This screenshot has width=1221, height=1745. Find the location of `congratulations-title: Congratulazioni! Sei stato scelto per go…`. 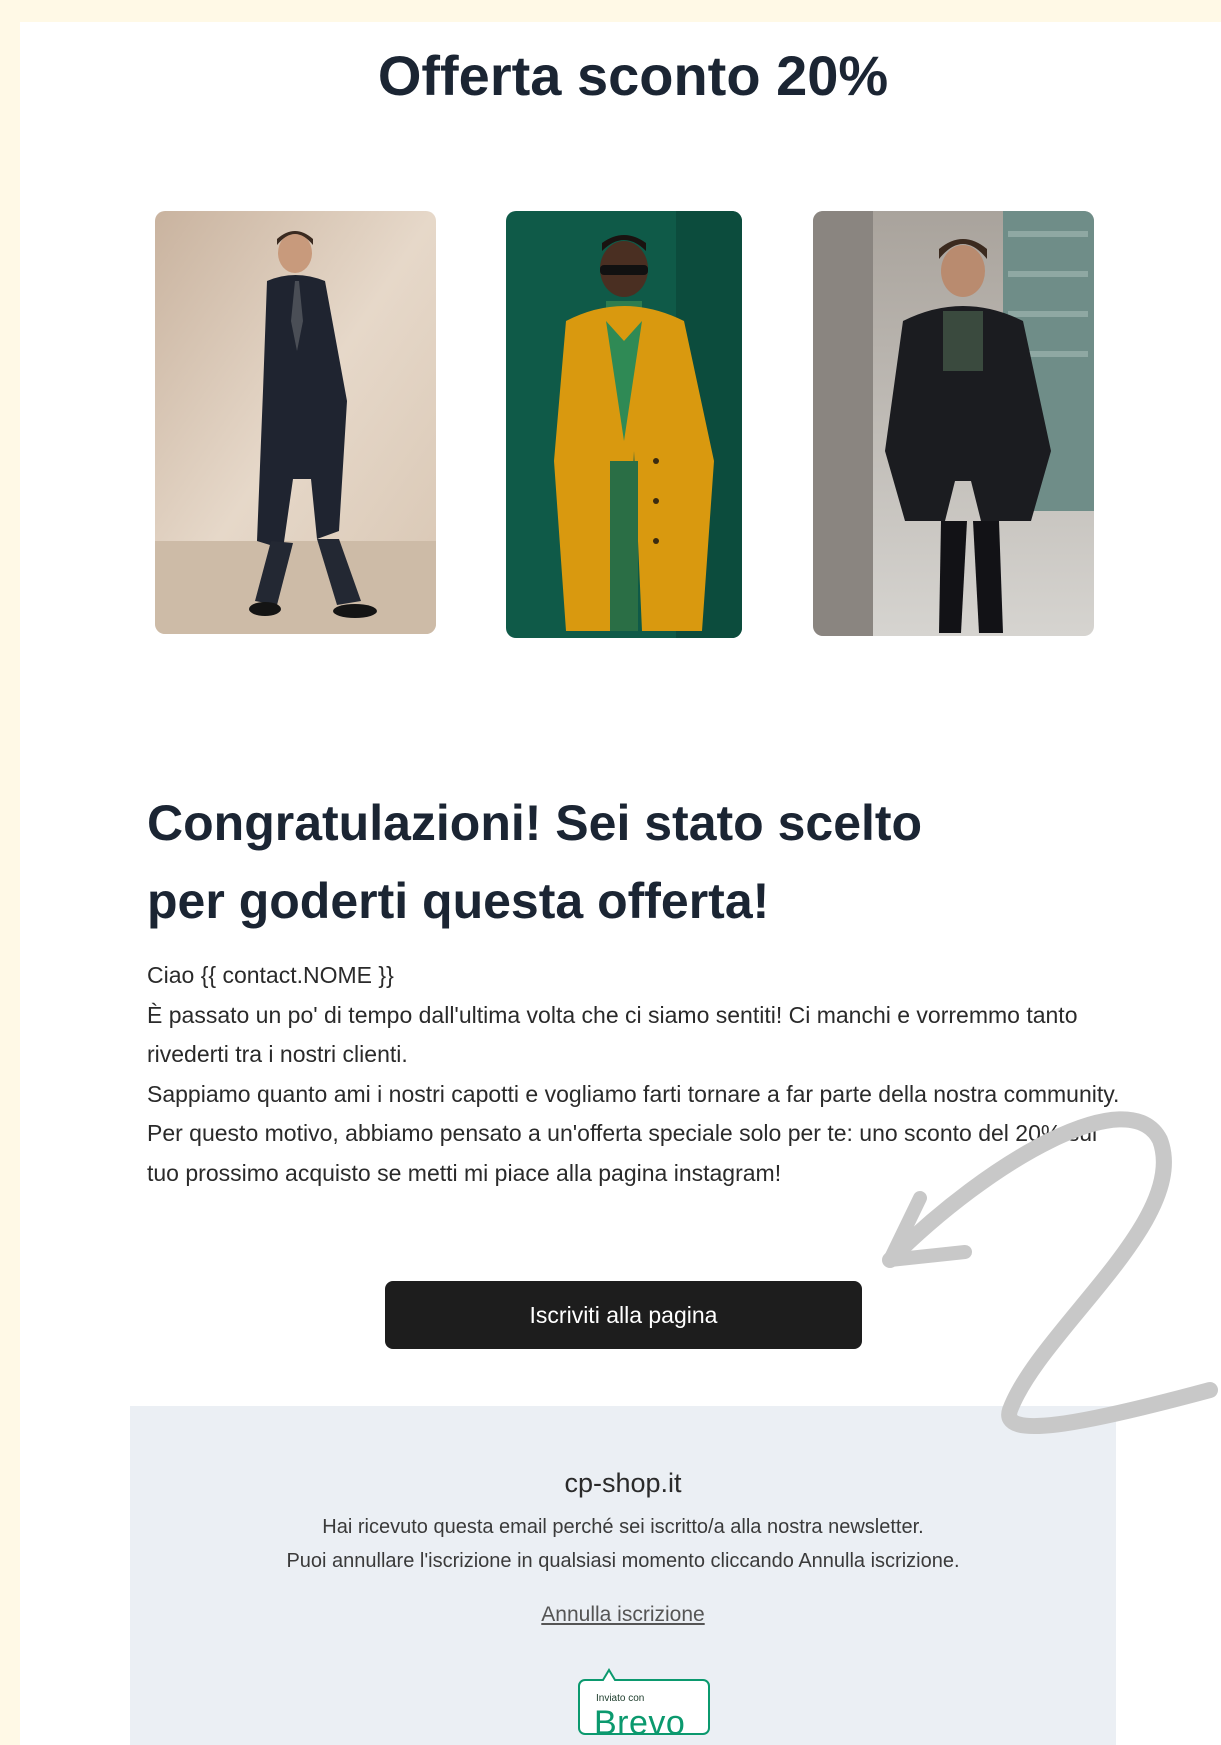

congratulations-title: Congratulazioni! Sei stato scelto per go… is located at coordinates (627, 862).